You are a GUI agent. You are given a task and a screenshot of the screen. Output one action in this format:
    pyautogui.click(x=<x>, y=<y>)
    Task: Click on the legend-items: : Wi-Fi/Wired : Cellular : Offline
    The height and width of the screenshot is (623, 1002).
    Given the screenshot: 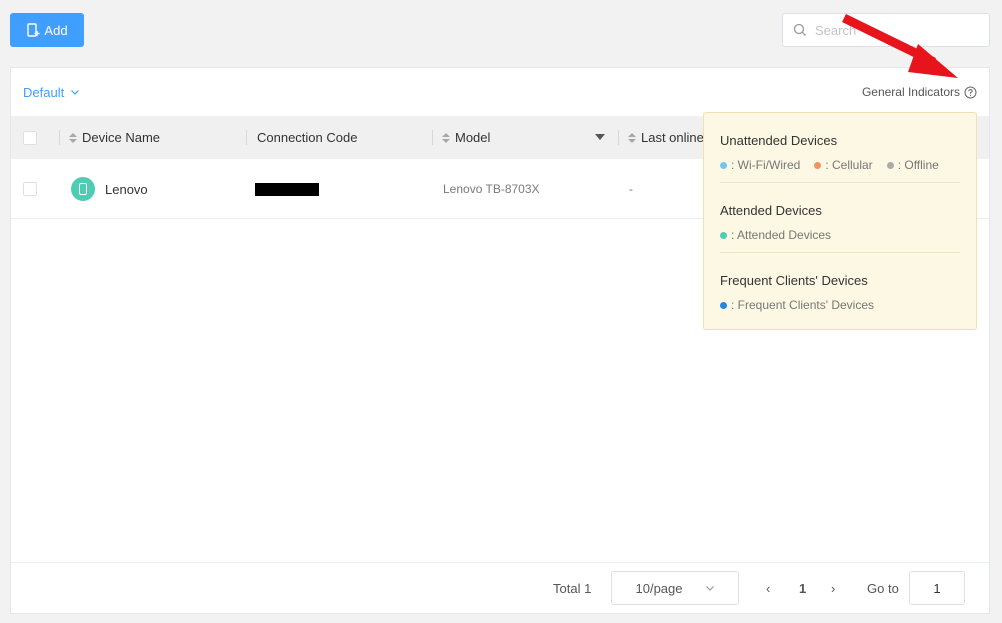 What is the action you would take?
    pyautogui.click(x=840, y=165)
    